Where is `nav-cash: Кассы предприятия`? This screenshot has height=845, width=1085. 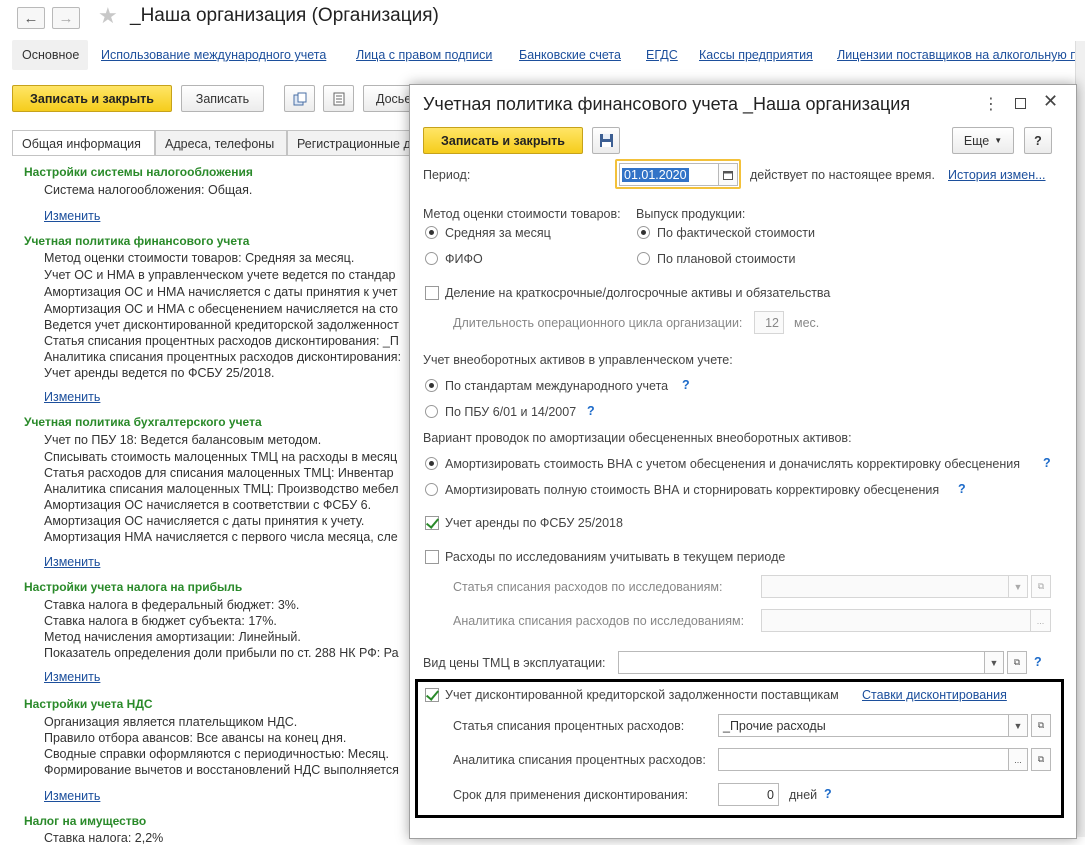
nav-cash: Кассы предприятия is located at coordinates (756, 55).